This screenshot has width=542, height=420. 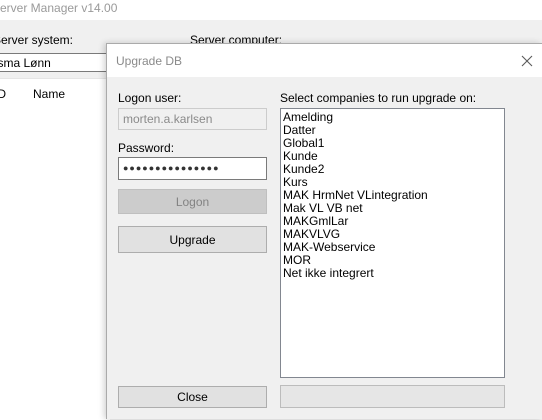 What do you see at coordinates (271, 10) in the screenshot?
I see `main-window-titlebar: Server Manager v14.00` at bounding box center [271, 10].